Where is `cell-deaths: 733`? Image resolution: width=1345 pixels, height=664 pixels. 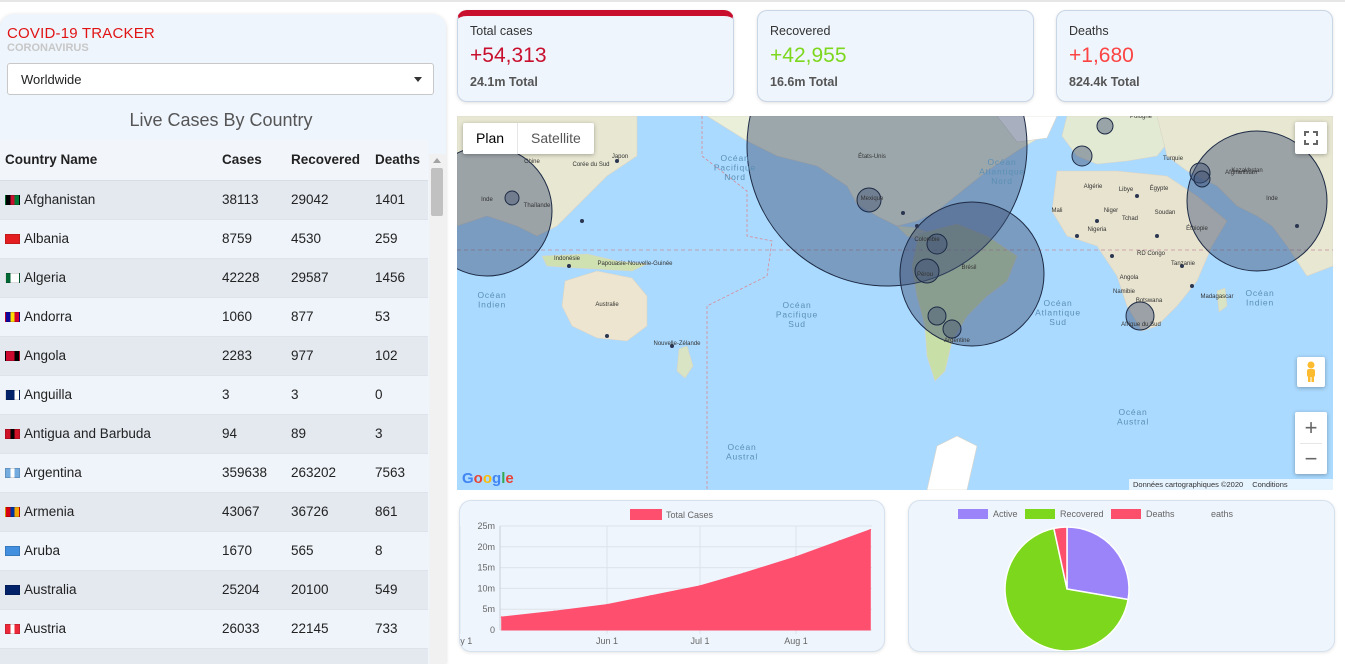
cell-deaths: 733 is located at coordinates (399, 629).